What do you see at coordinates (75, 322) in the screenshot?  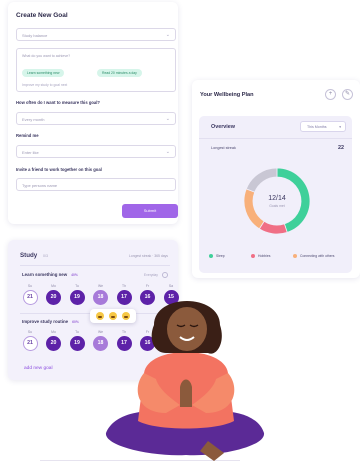 I see `goal-progress: 60%` at bounding box center [75, 322].